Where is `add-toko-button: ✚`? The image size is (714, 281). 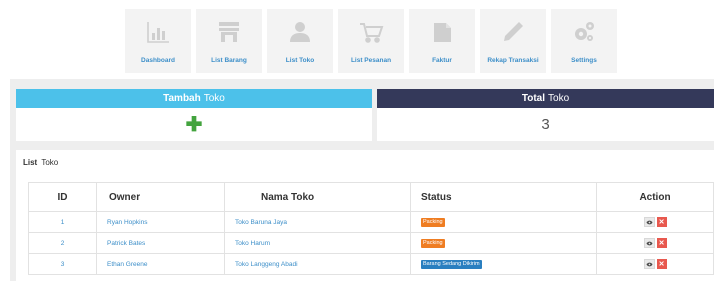
add-toko-button: ✚ is located at coordinates (194, 125).